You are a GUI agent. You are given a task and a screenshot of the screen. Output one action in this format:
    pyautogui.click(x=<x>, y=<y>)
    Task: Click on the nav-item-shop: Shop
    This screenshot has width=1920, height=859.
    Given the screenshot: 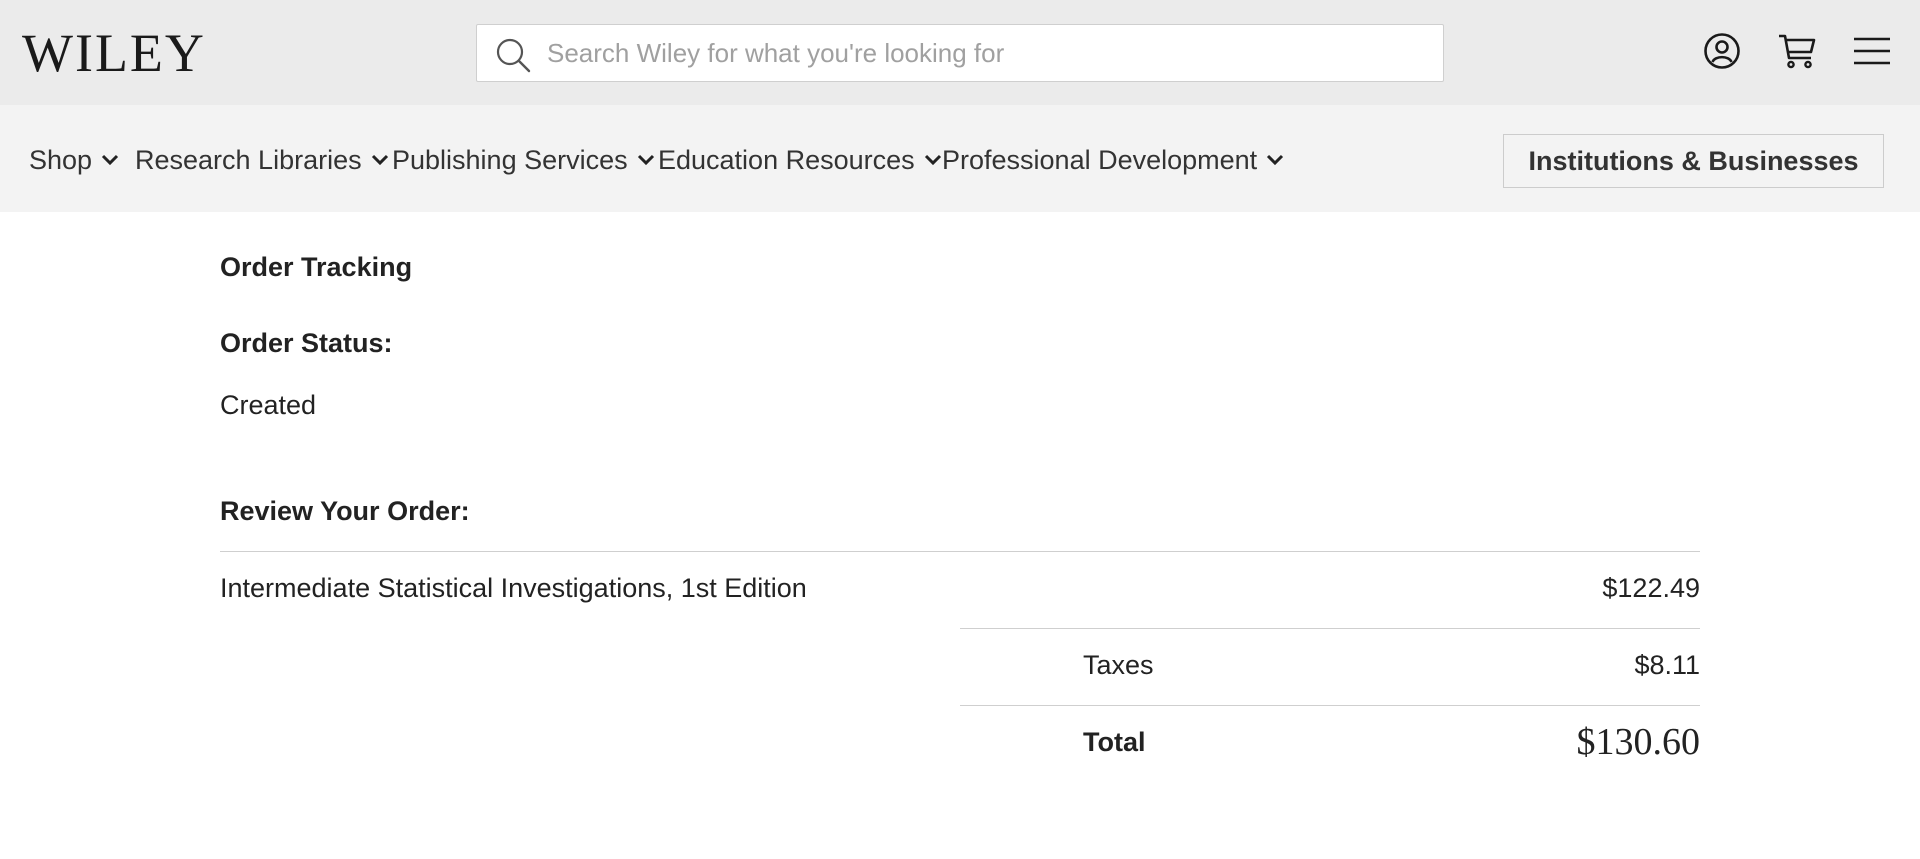 What is the action you would take?
    pyautogui.click(x=74, y=160)
    